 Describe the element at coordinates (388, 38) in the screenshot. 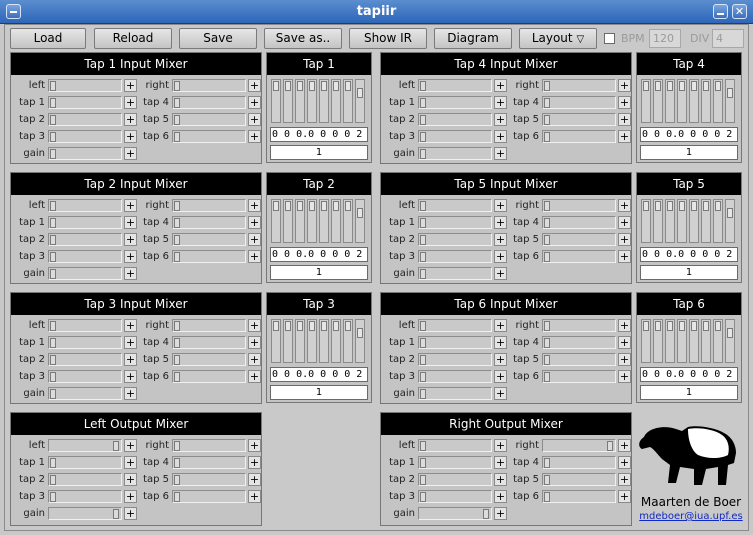

I see `show-ir-button: Show IR` at that location.